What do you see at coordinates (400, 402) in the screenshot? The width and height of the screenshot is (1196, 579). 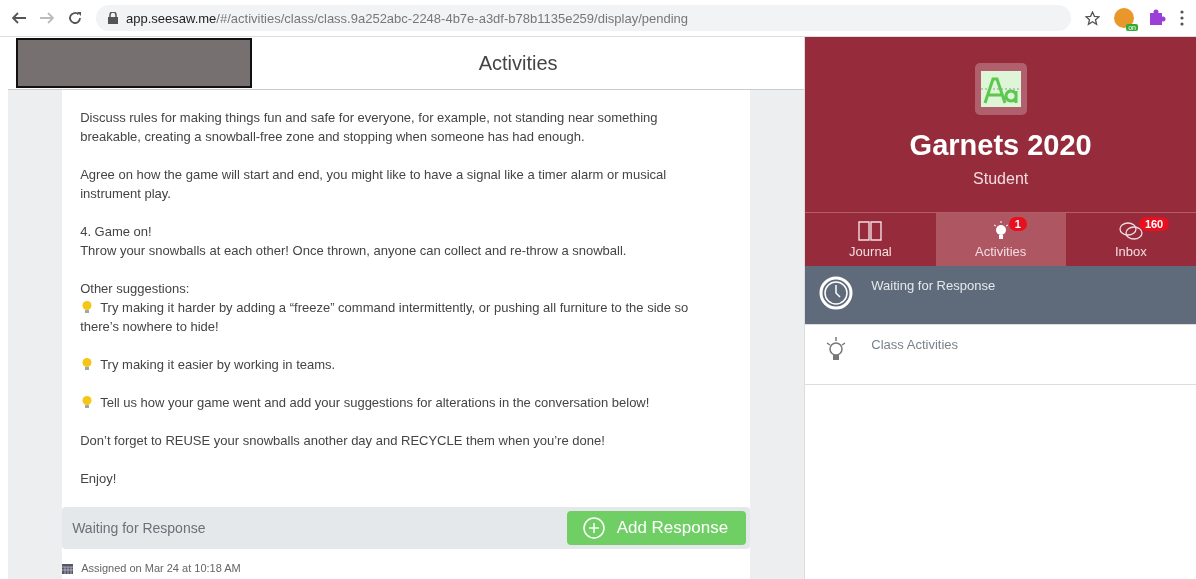 I see `tip-text: Tell us how your game went and add your suggestions for alterations in the conversation below!` at bounding box center [400, 402].